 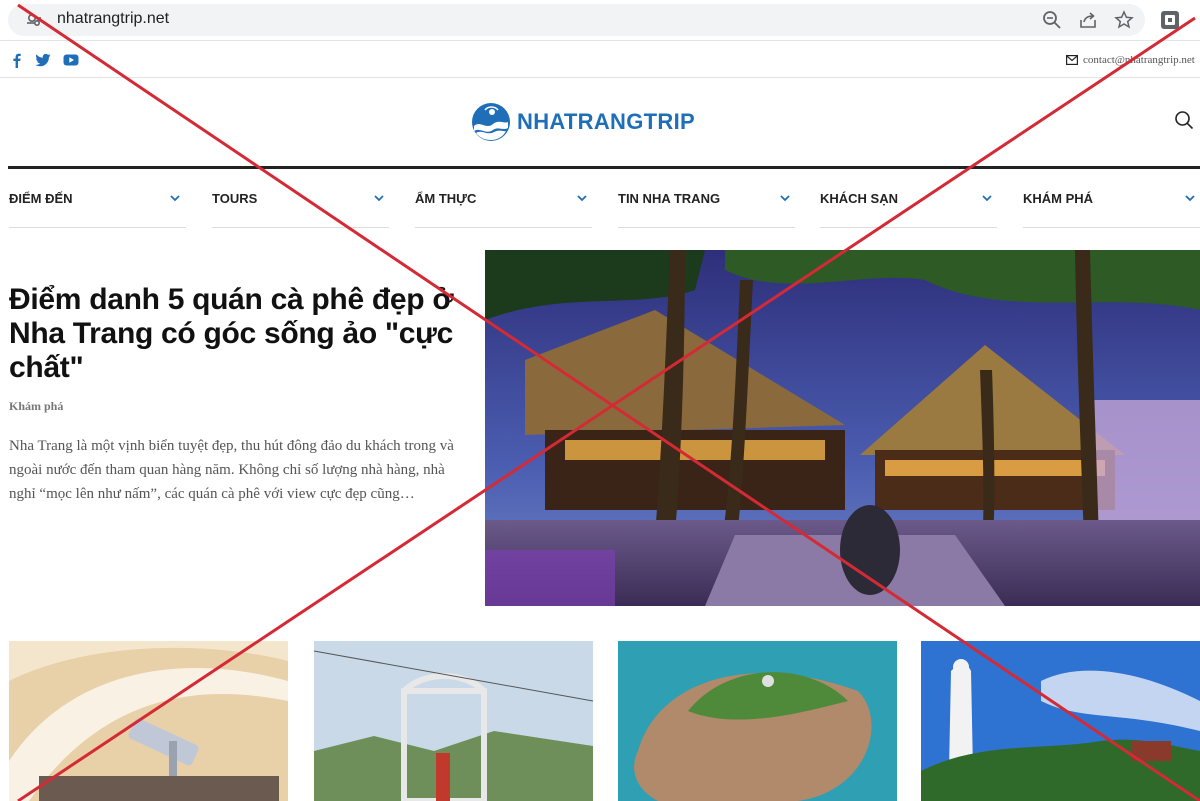 What do you see at coordinates (604, 167) in the screenshot?
I see `header-rule` at bounding box center [604, 167].